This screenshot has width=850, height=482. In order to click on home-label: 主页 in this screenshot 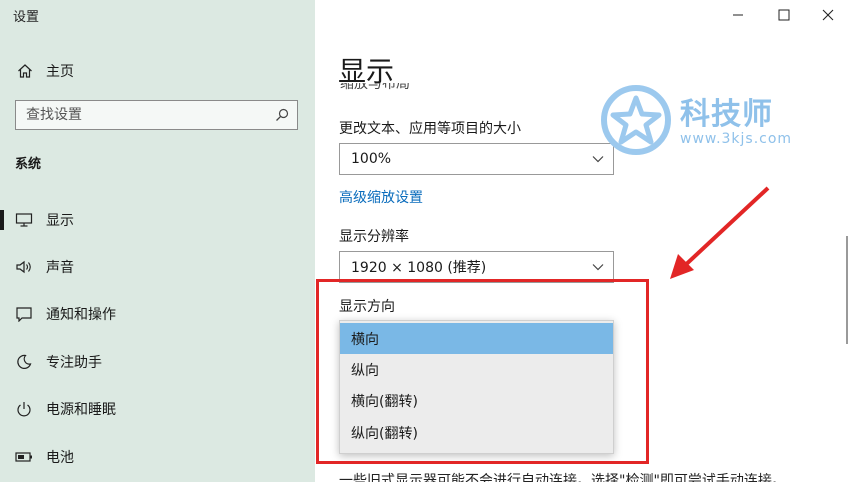, I will do `click(60, 72)`.